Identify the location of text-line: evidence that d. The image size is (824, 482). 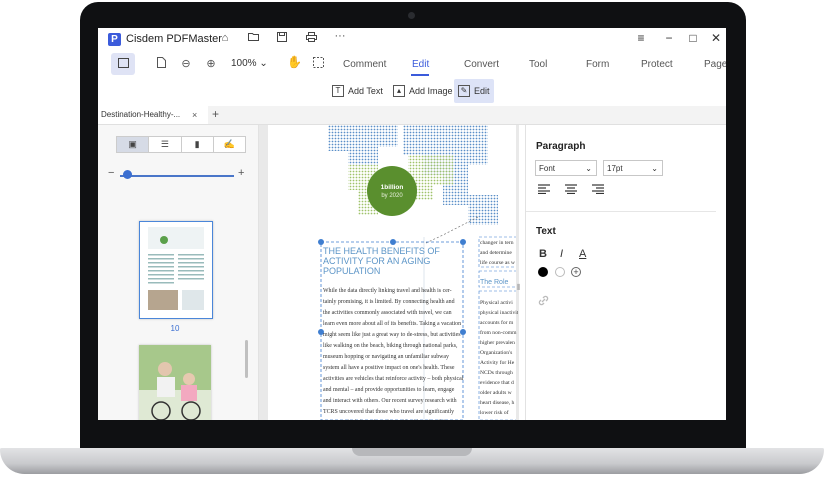
(497, 383).